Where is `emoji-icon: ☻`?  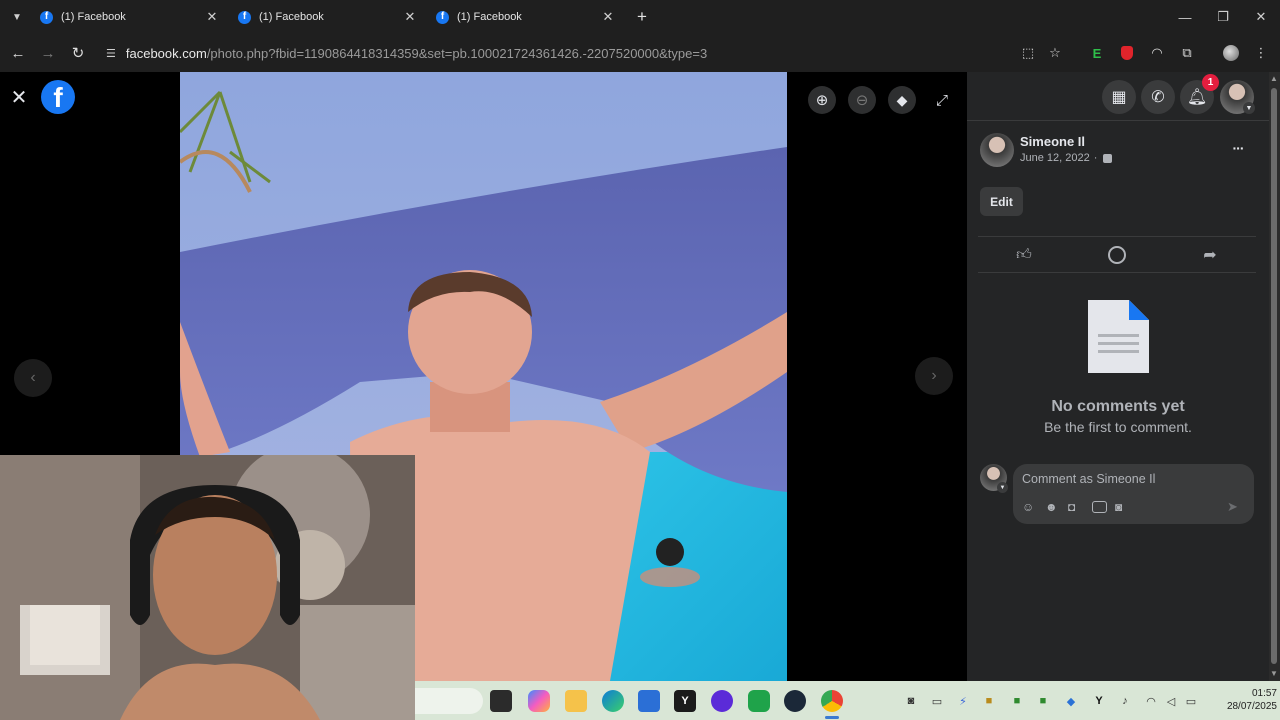 emoji-icon: ☻ is located at coordinates (1052, 507).